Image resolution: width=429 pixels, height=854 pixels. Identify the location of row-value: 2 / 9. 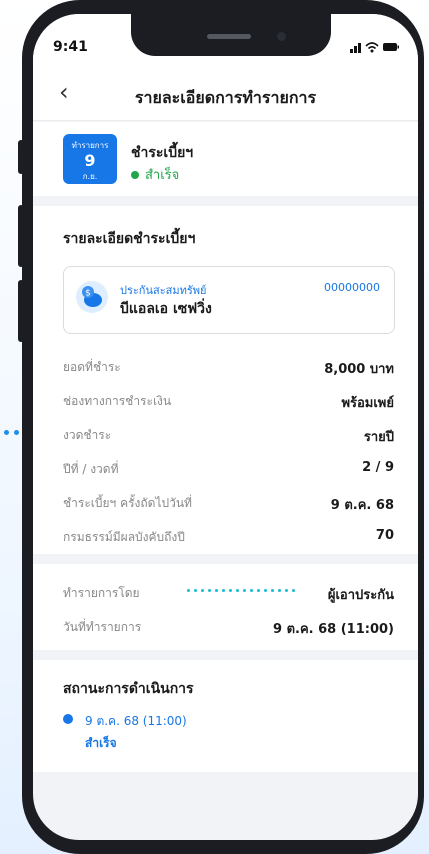
(378, 467).